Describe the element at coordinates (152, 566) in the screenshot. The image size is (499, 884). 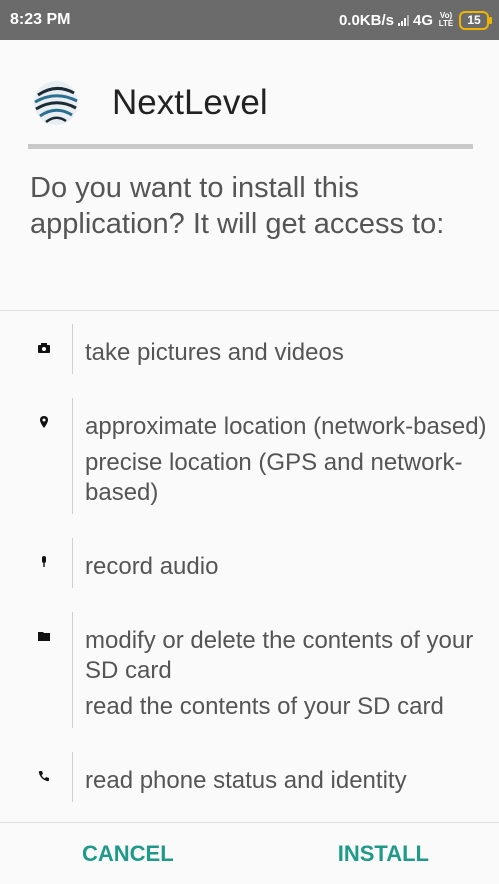
I see `permission-item: record audio` at that location.